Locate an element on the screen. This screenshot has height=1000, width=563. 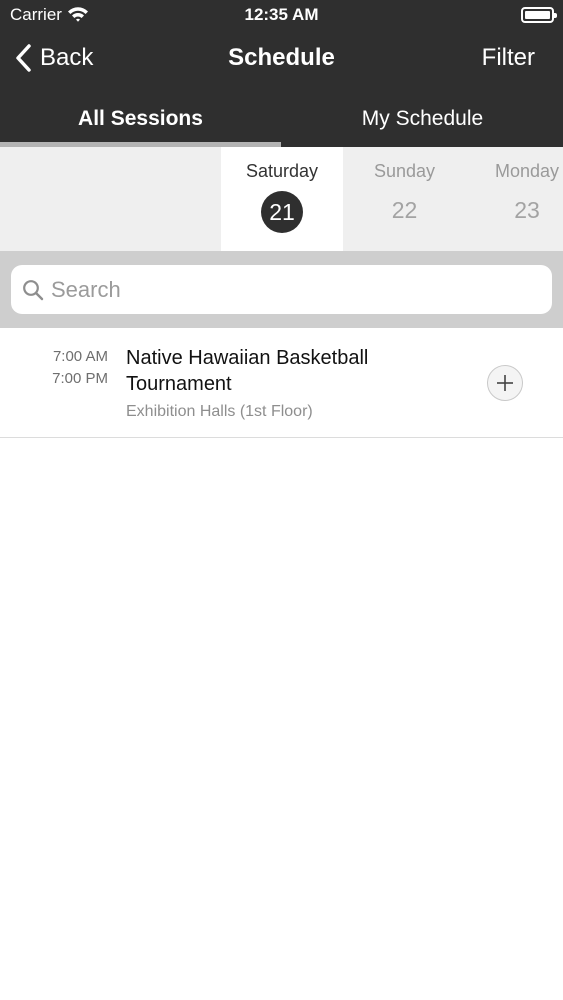
search-icon is located at coordinates (33, 290).